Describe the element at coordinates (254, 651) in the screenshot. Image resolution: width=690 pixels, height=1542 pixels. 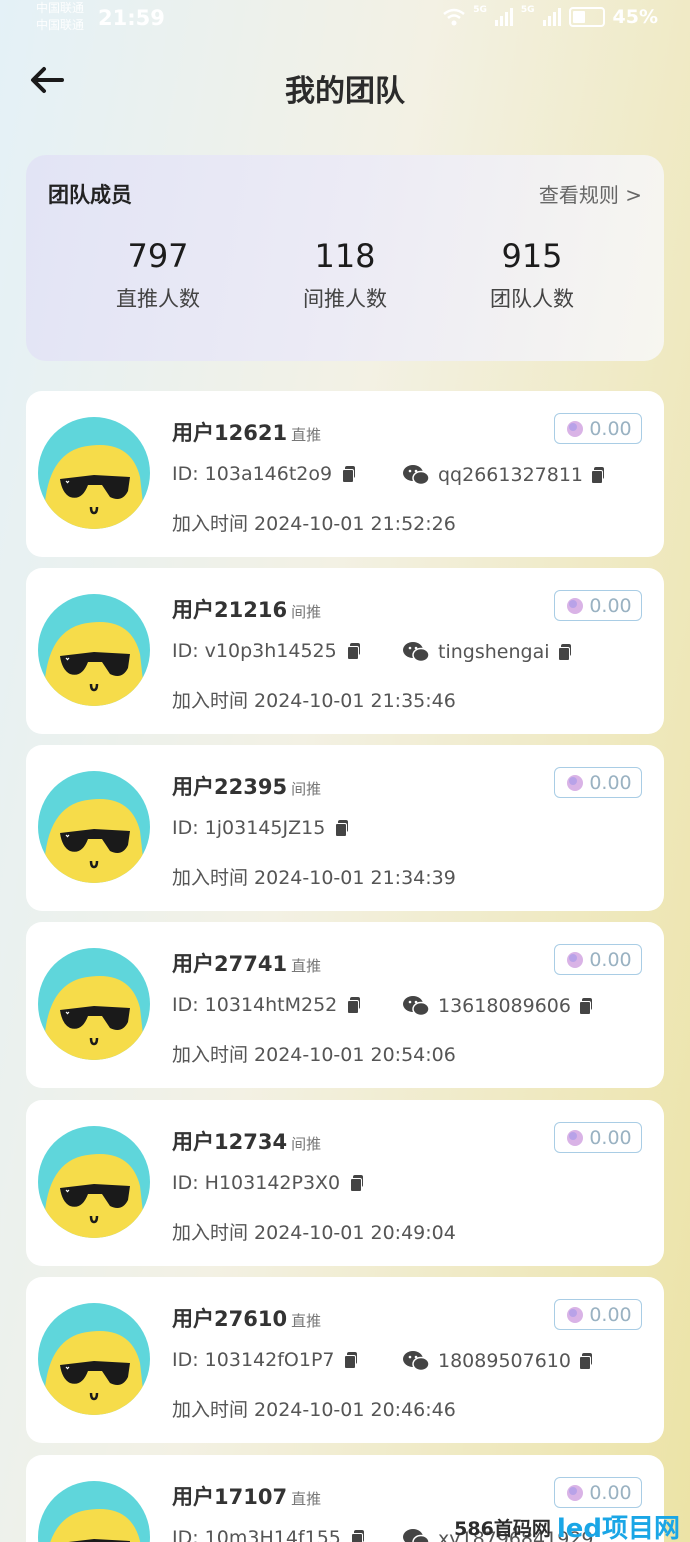
I see `member-id-text: ID: v10p3h14525` at that location.